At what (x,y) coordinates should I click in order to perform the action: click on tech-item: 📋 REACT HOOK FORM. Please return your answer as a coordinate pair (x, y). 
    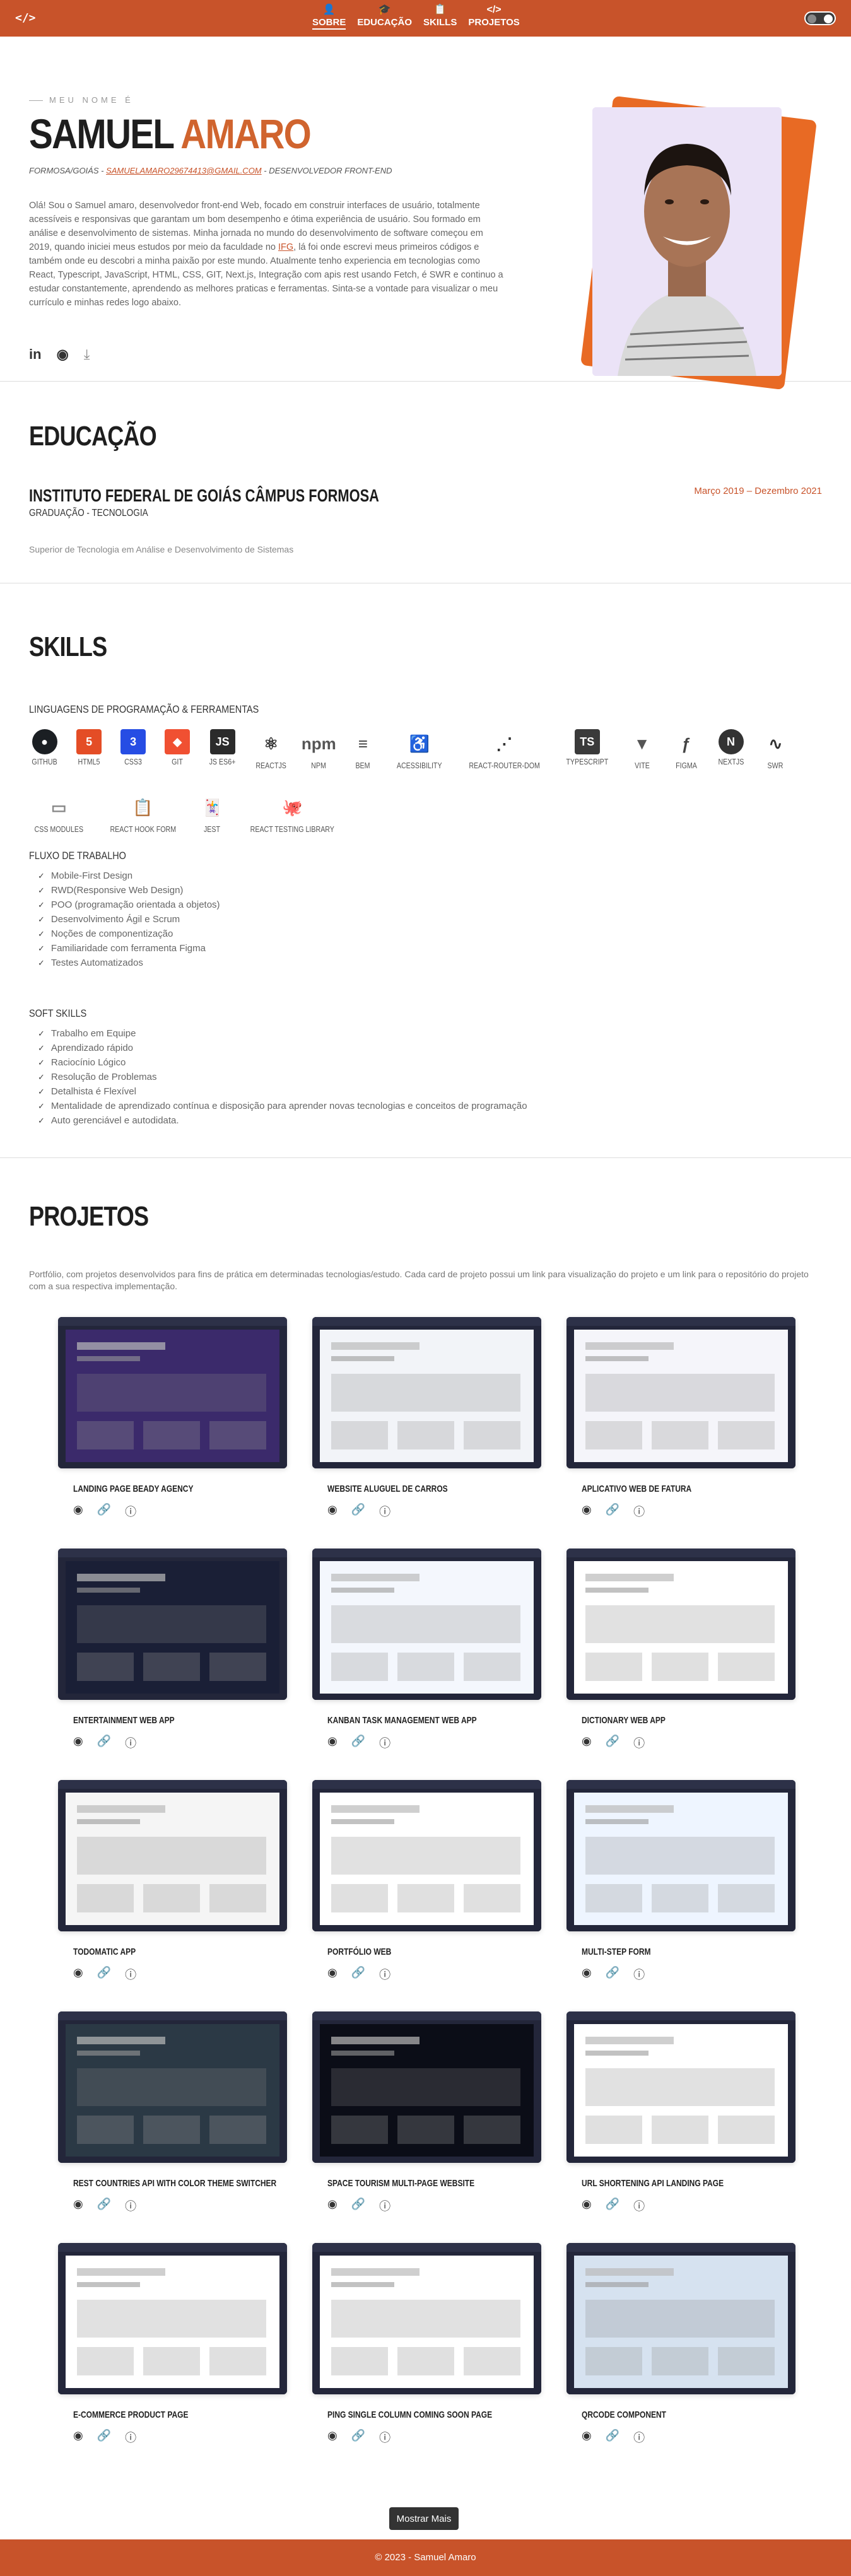
    Looking at the image, I should click on (143, 813).